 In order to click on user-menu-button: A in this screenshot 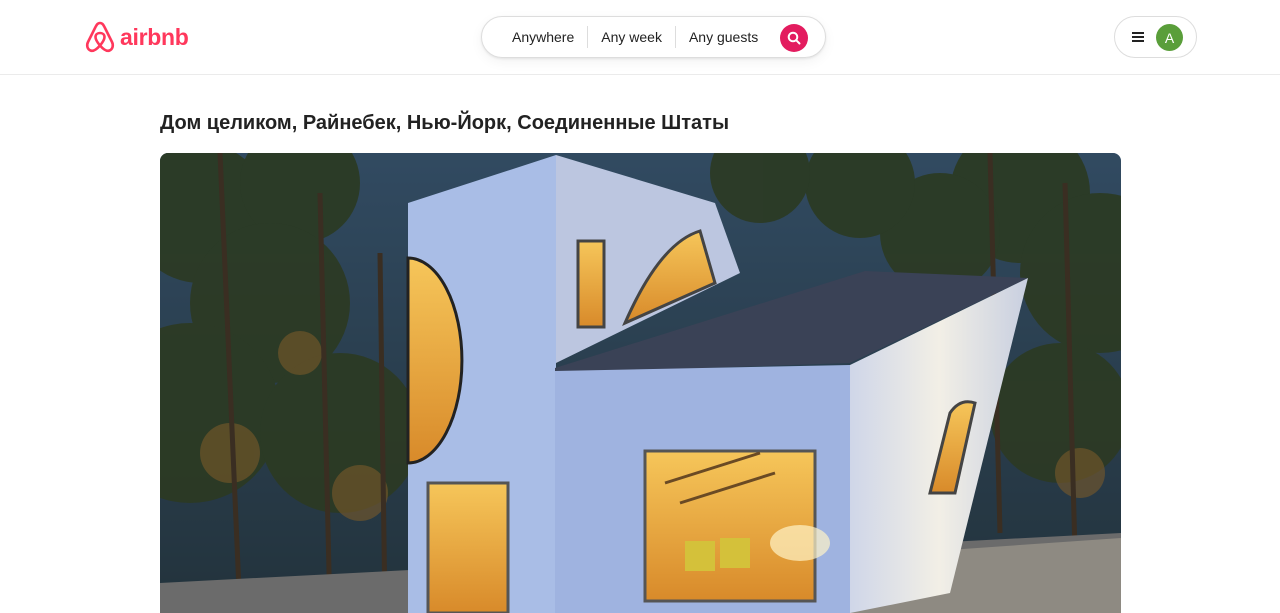, I will do `click(1155, 37)`.